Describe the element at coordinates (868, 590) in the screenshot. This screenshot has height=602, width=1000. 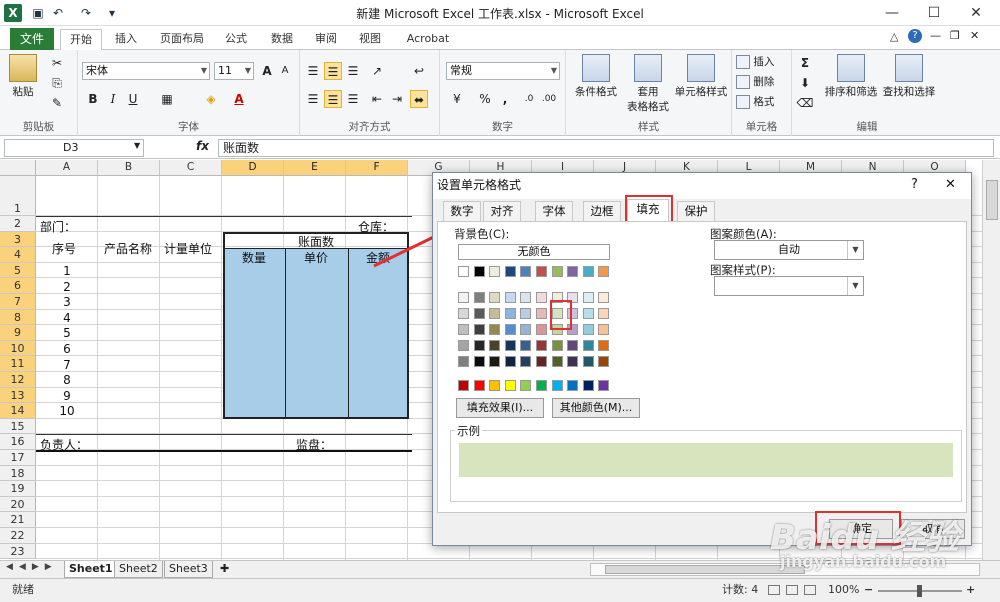
I see `zoom-out-button: −` at that location.